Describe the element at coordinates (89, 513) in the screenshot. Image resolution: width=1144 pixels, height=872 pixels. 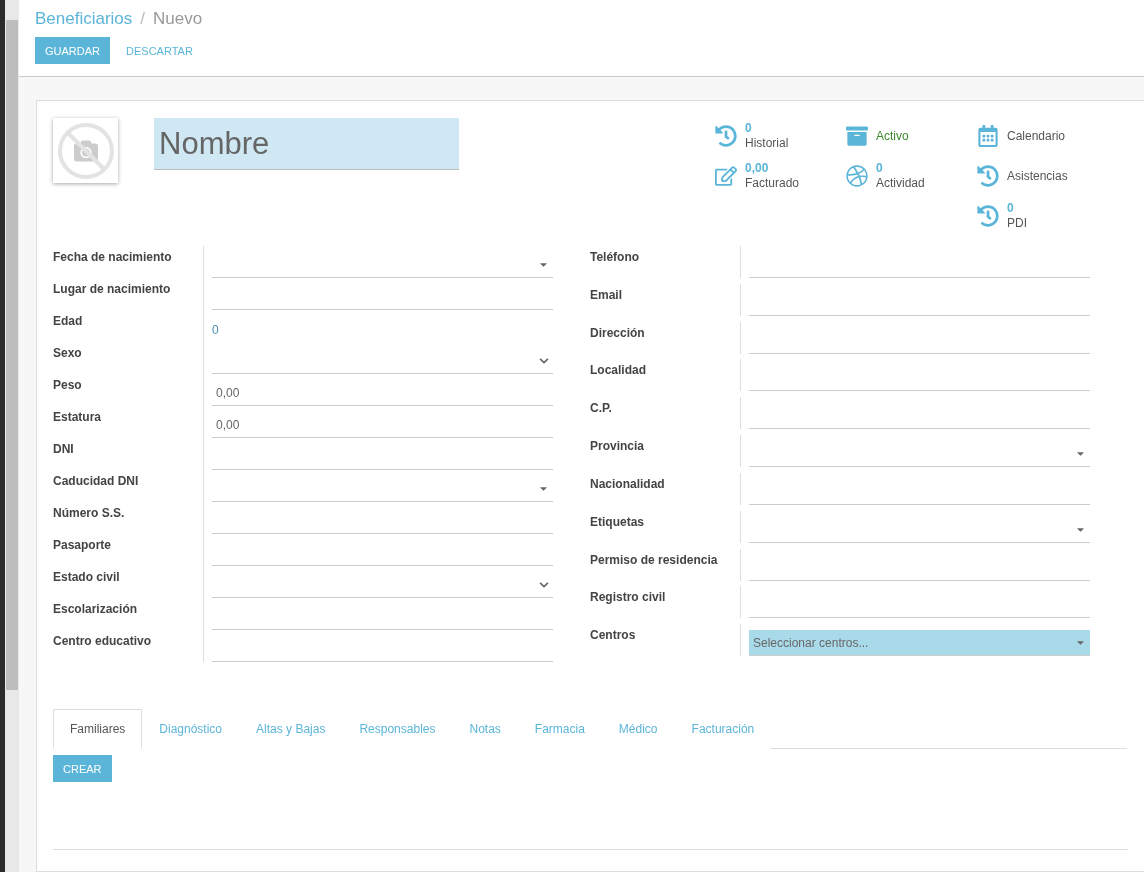
I see `field-label: Número S.S.` at that location.